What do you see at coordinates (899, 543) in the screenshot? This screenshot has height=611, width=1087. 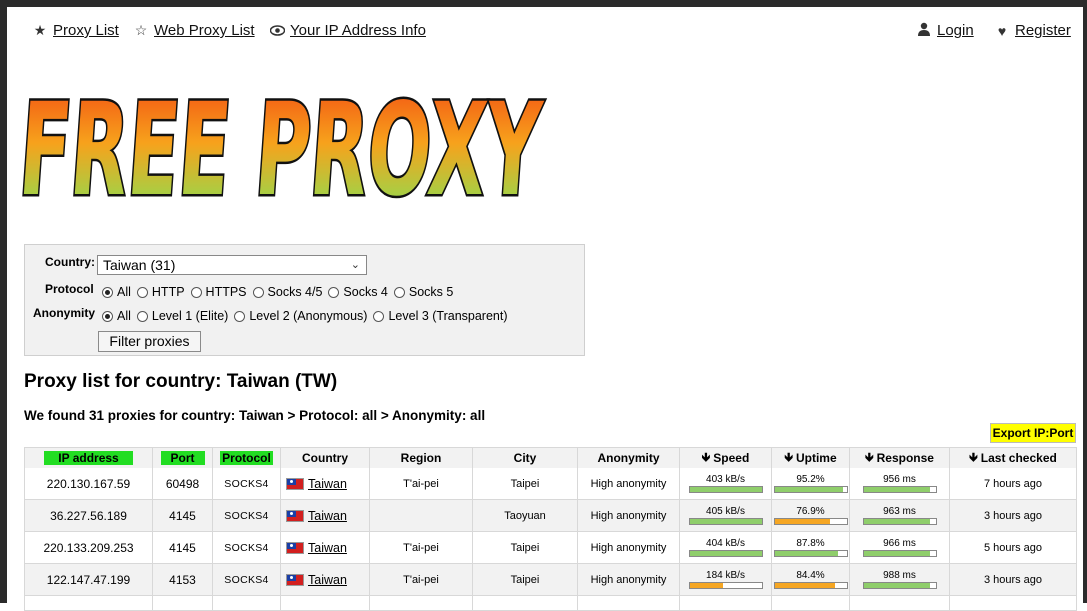 I see `response-cell-value: 966 ms` at bounding box center [899, 543].